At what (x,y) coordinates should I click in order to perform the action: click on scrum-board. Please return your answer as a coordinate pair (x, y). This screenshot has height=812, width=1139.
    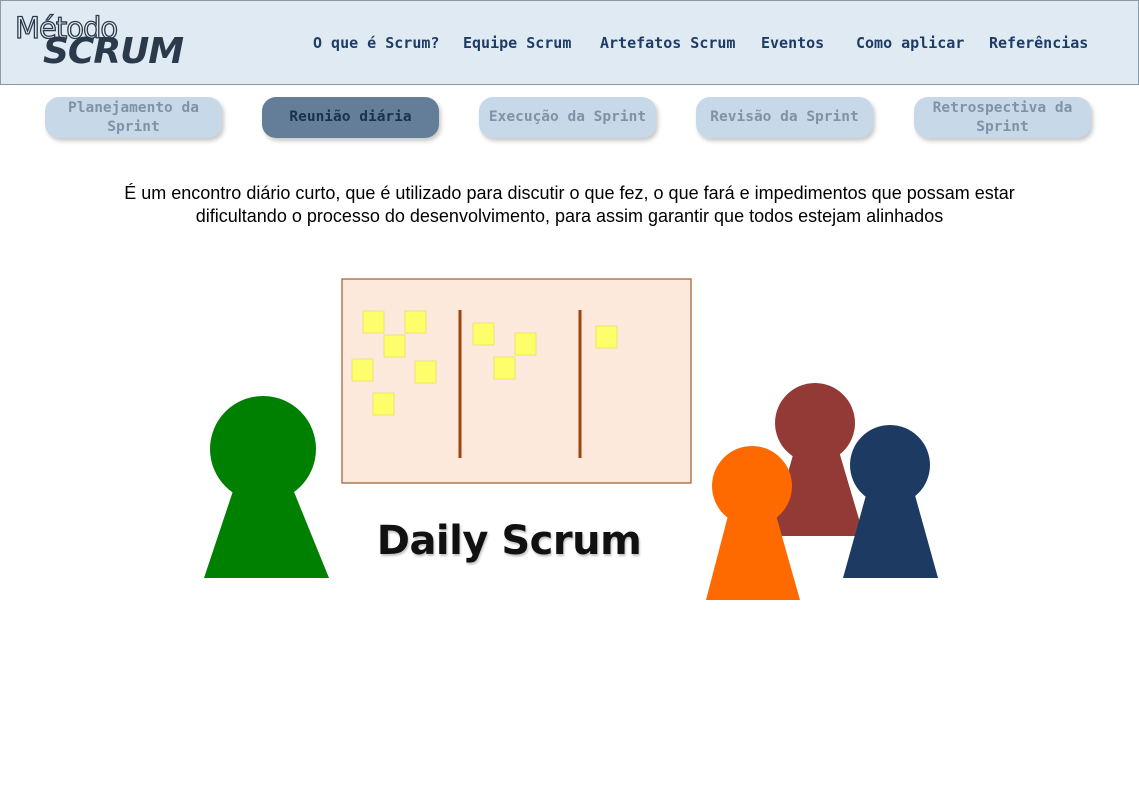
    Looking at the image, I should click on (516, 381).